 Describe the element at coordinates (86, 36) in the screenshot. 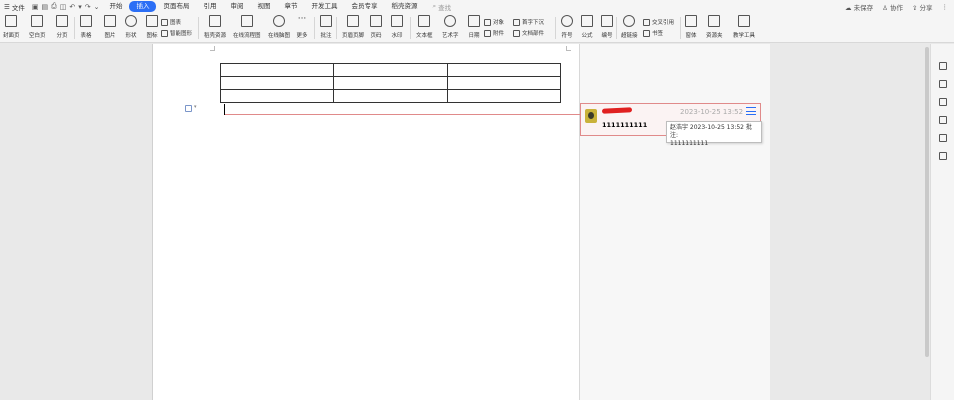

I see `table-label: 表格` at that location.